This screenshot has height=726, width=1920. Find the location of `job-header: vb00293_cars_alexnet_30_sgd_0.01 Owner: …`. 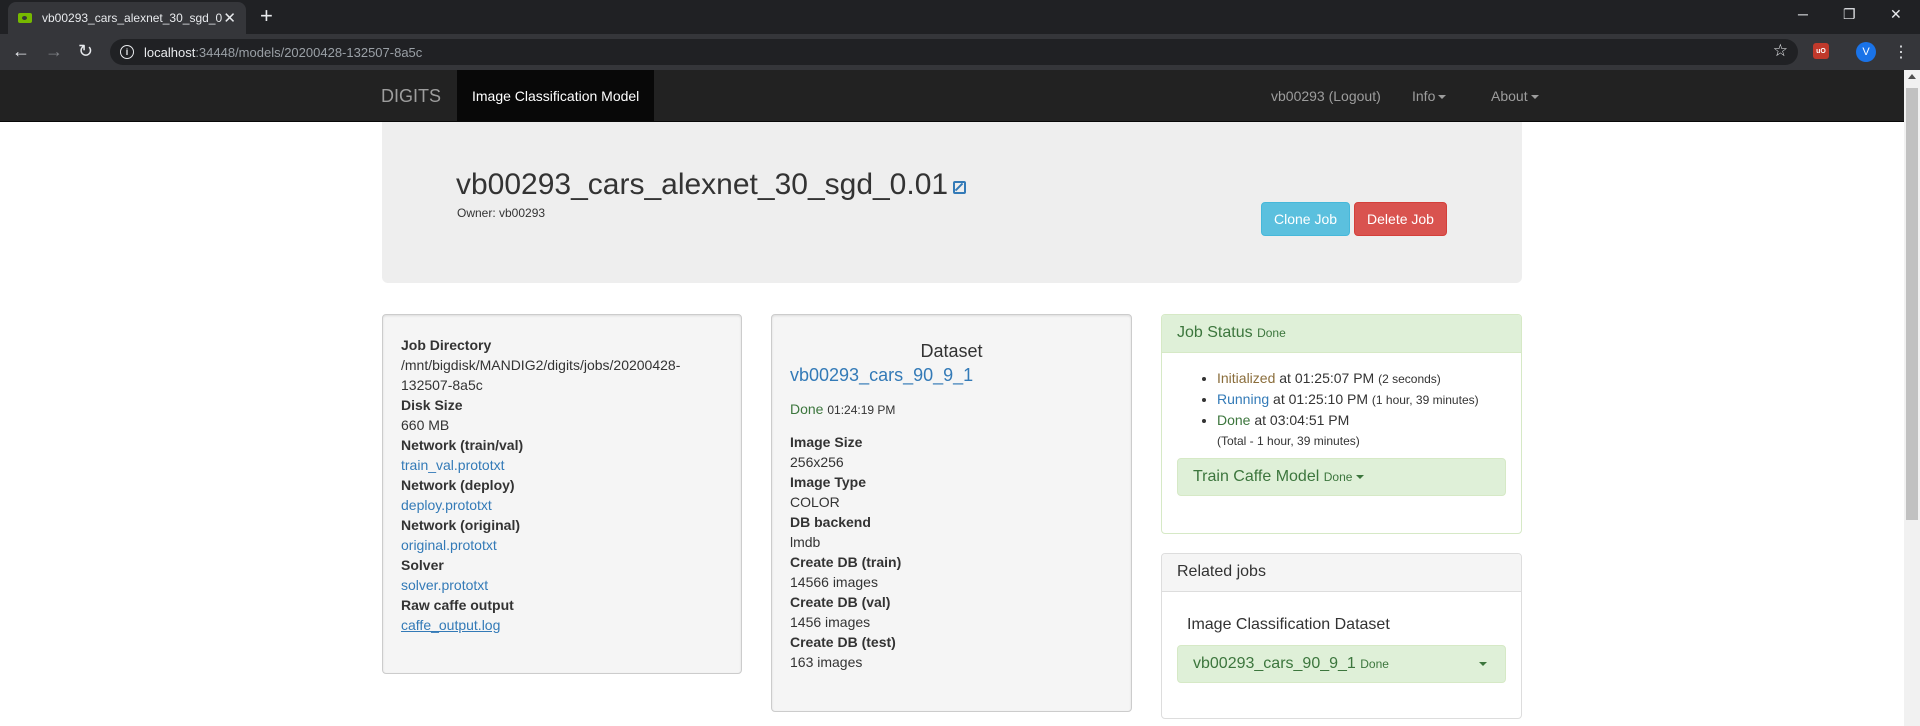

job-header: vb00293_cars_alexnet_30_sgd_0.01 Owner: … is located at coordinates (952, 202).